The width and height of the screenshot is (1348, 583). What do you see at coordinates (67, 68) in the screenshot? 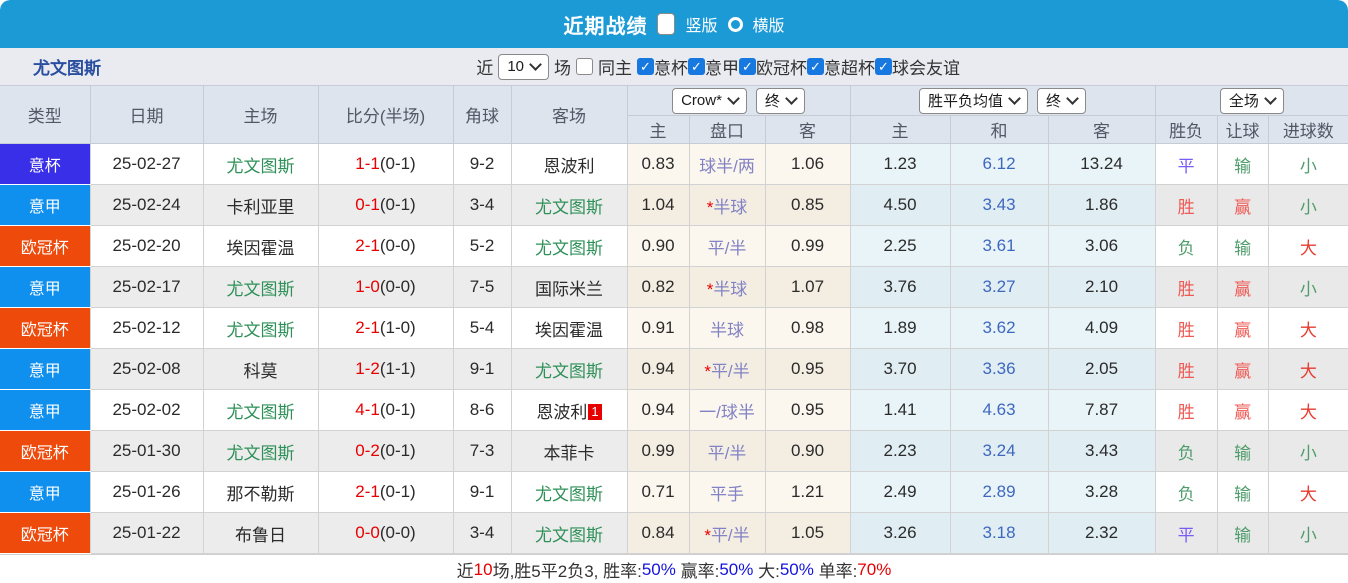
I see `team-name: 尤文图斯` at bounding box center [67, 68].